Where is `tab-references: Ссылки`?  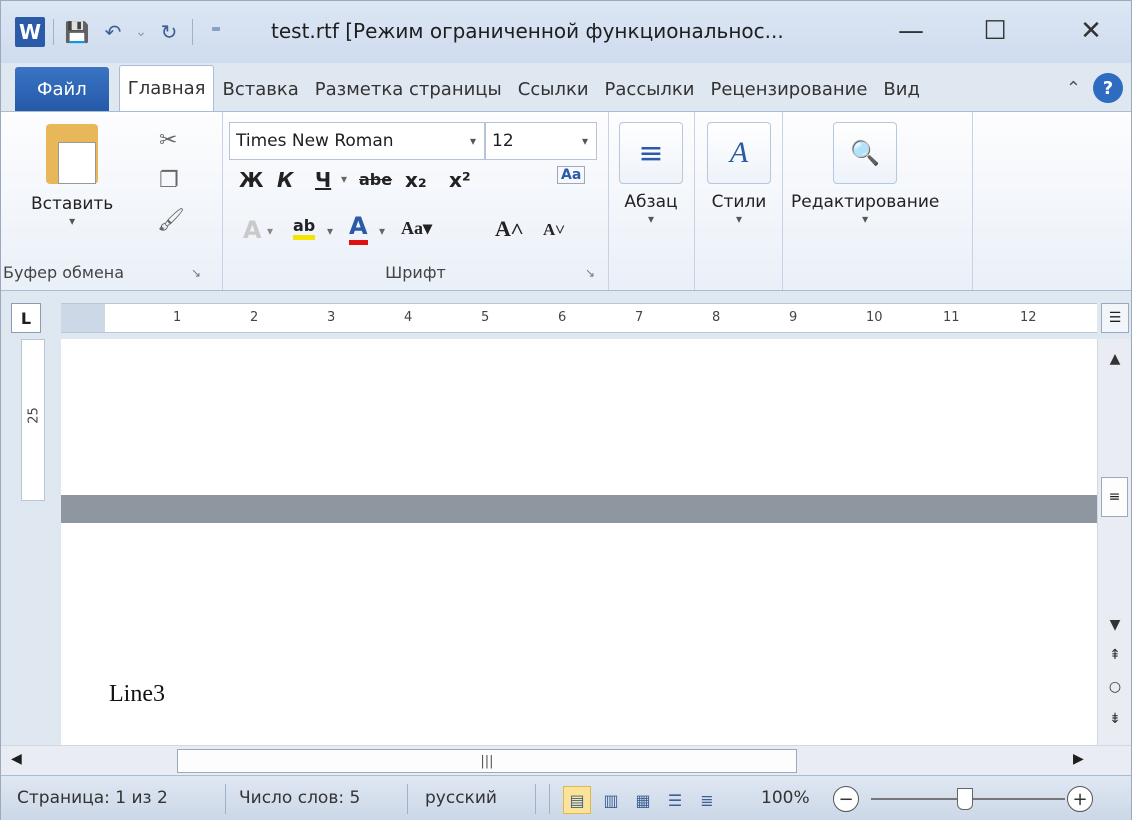 tab-references: Ссылки is located at coordinates (553, 89).